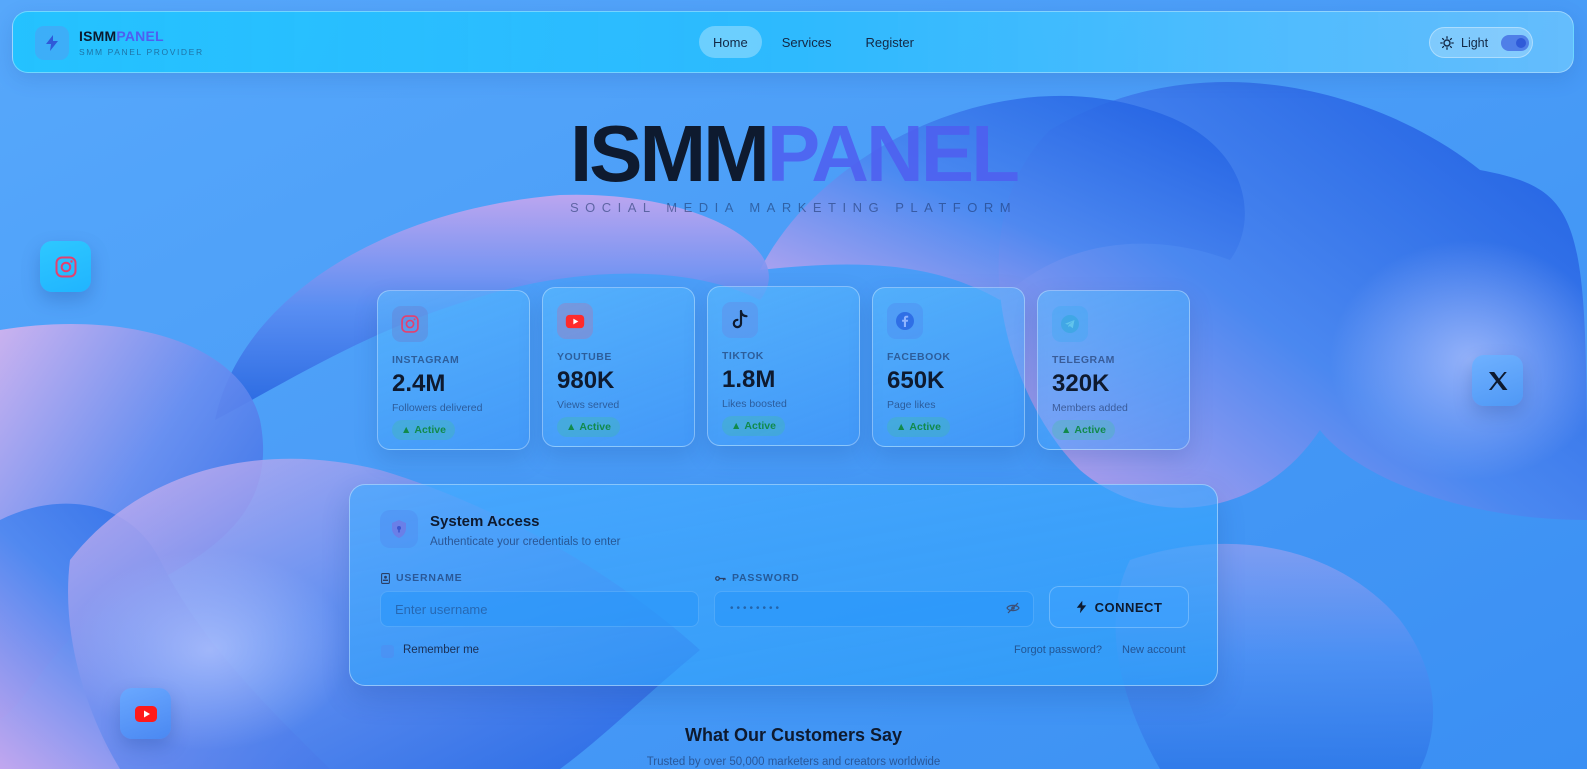 The height and width of the screenshot is (769, 1587). Describe the element at coordinates (890, 42) in the screenshot. I see `nav-register: Register` at that location.